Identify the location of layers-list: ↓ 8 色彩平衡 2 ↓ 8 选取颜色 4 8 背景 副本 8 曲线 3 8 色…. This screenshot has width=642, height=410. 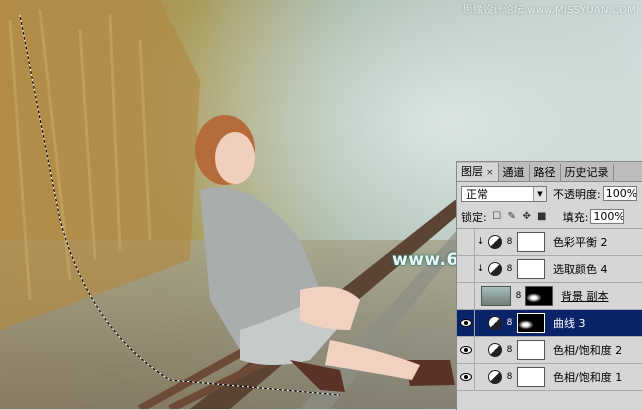
(549, 310).